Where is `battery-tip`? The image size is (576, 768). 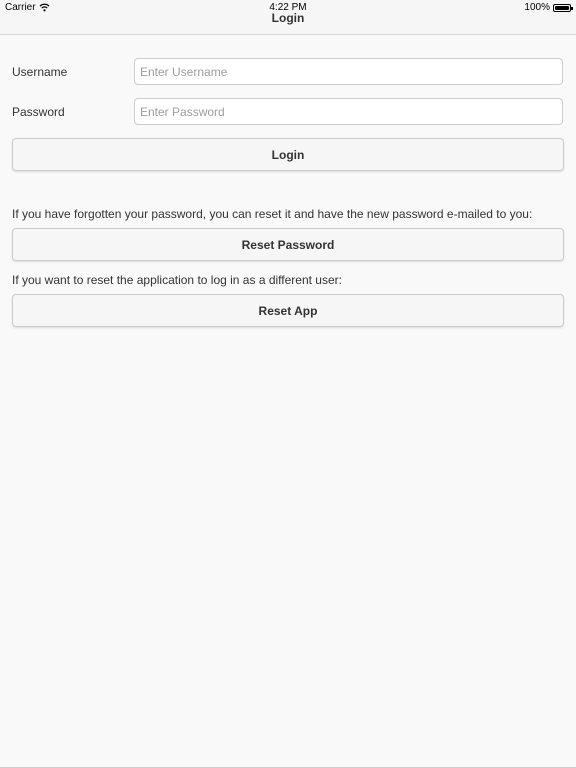 battery-tip is located at coordinates (572, 8).